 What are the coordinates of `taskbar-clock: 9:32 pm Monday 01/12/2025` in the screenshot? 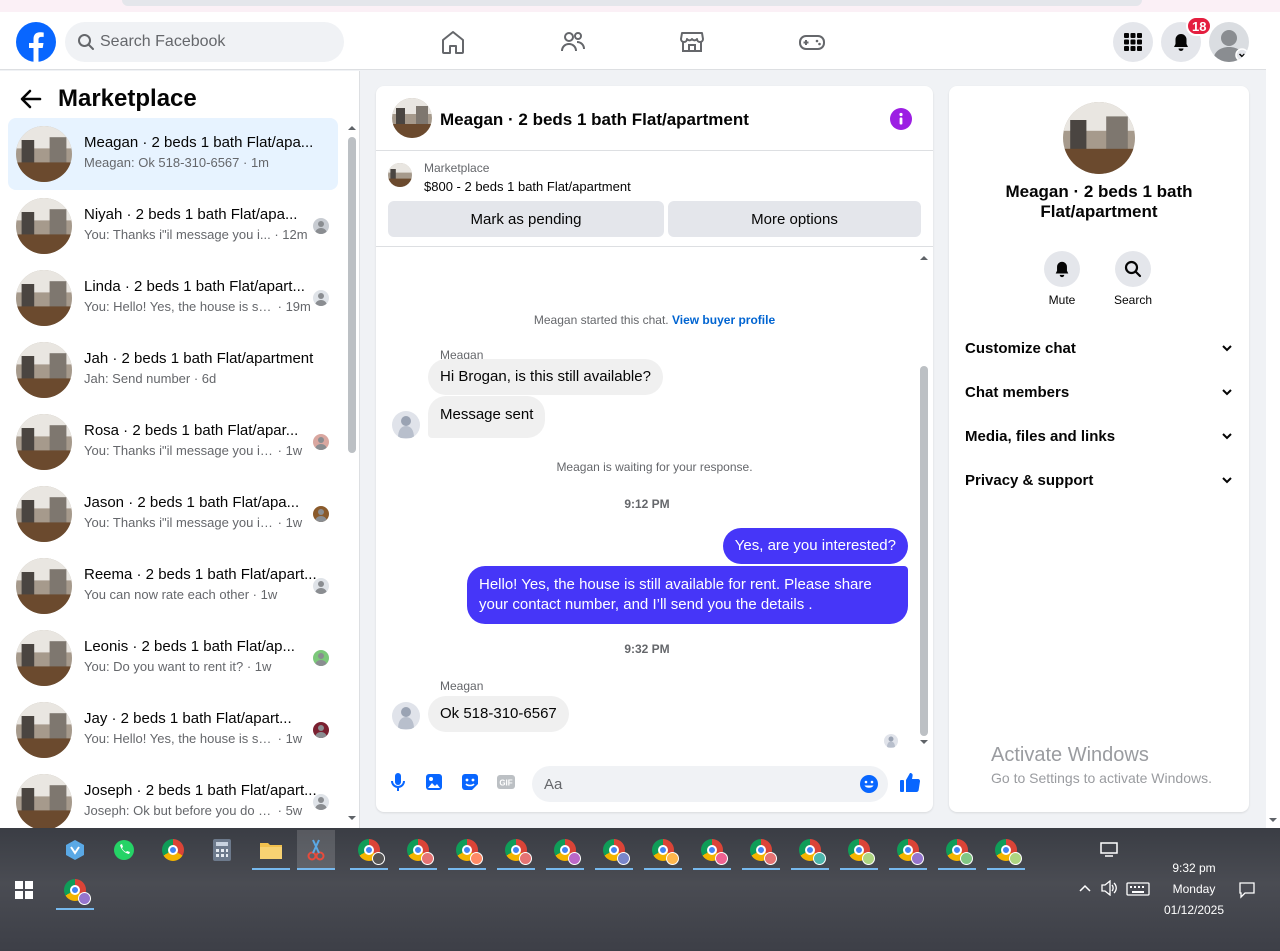 It's located at (1194, 889).